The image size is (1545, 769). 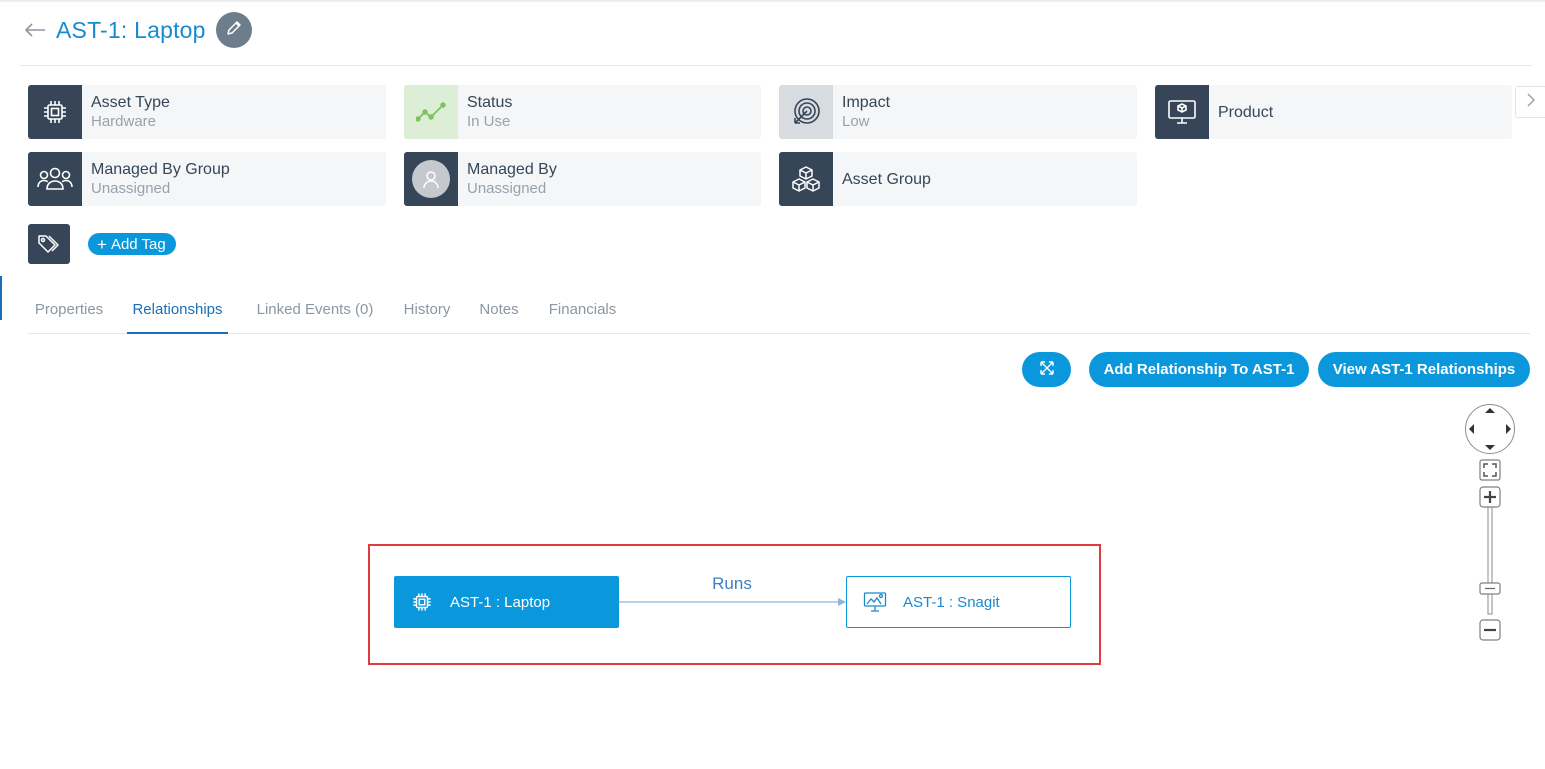 I want to click on tag-icon, so click(x=49, y=244).